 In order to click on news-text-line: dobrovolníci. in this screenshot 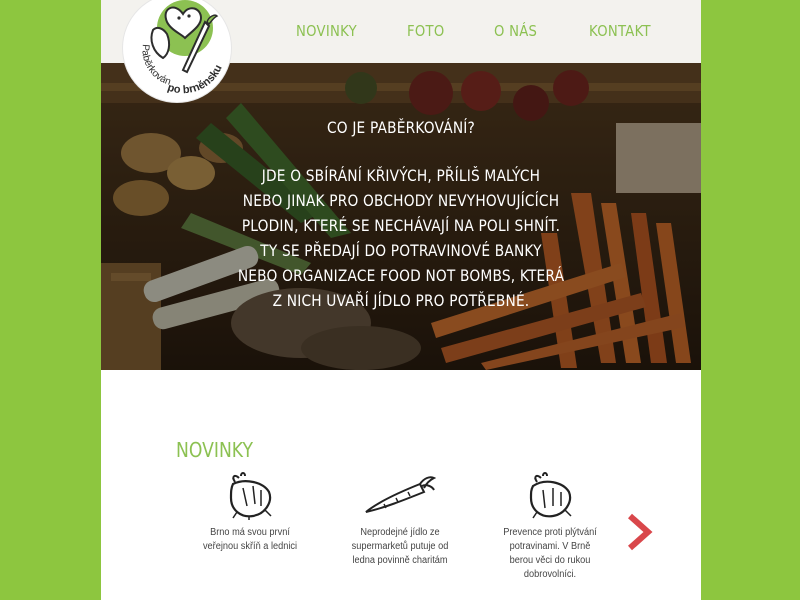, I will do `click(550, 574)`.